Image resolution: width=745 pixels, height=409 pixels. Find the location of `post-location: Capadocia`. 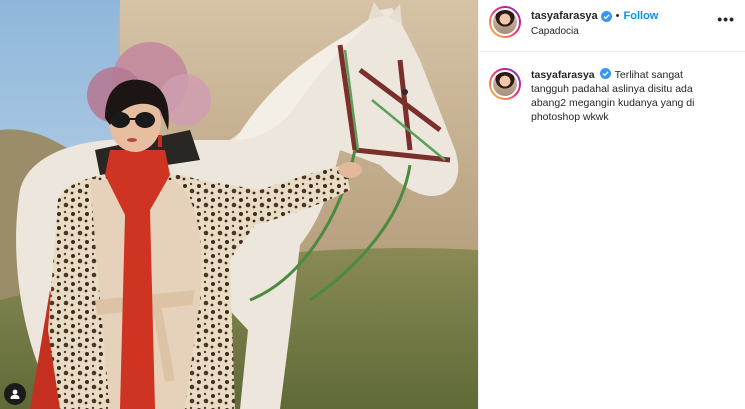

post-location: Capadocia is located at coordinates (555, 31).